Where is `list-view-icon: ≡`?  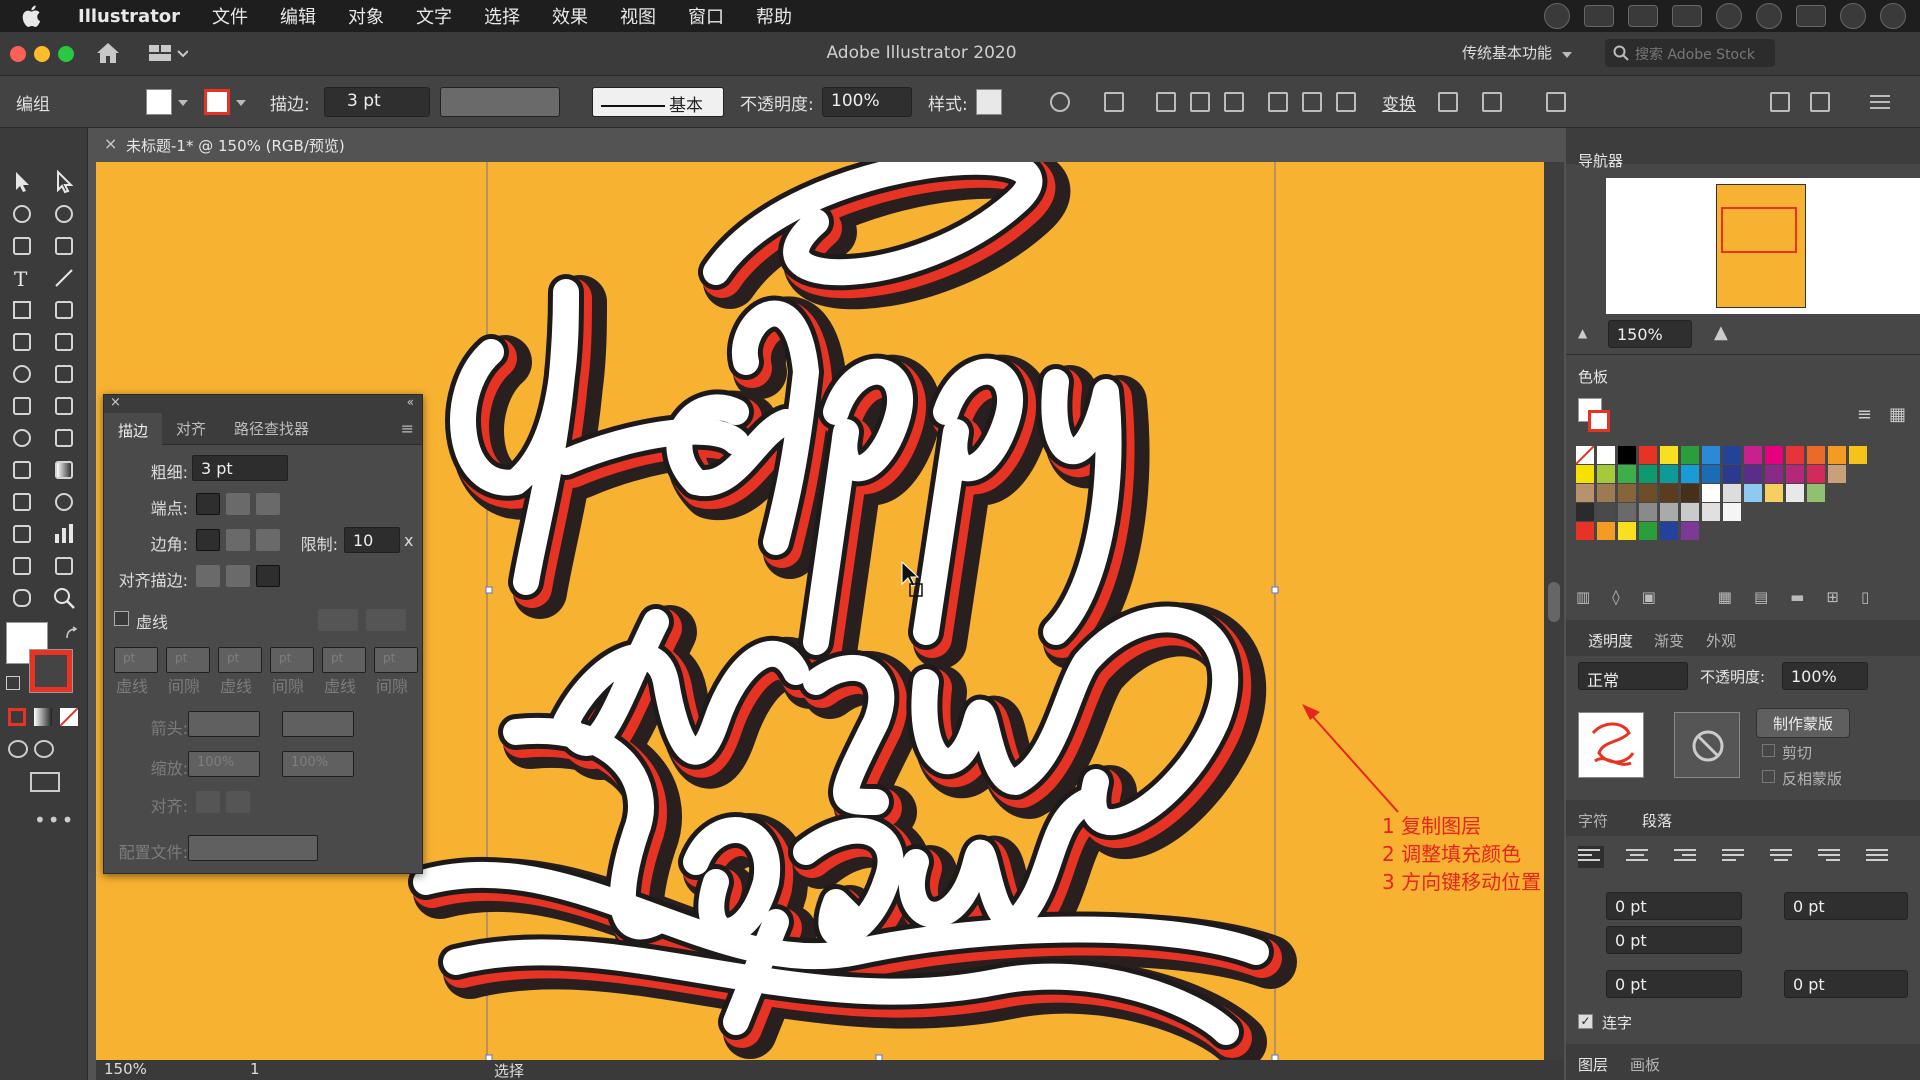
list-view-icon: ≡ is located at coordinates (1864, 414).